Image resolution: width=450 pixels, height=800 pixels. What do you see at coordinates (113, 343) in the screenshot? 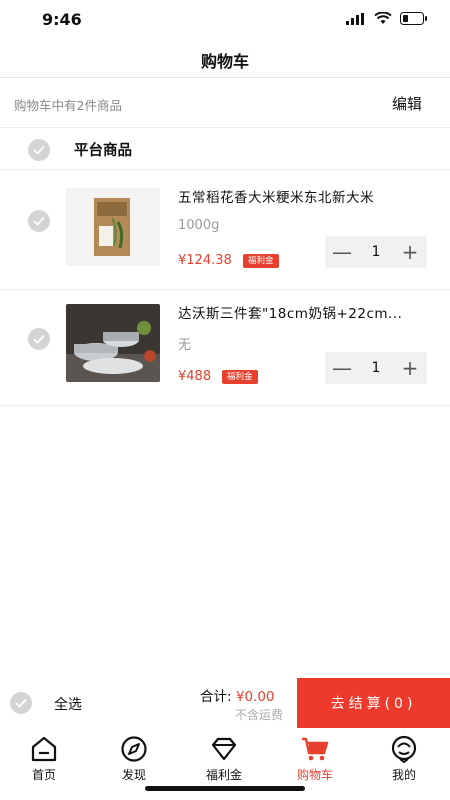
I see `cookware-product-image` at bounding box center [113, 343].